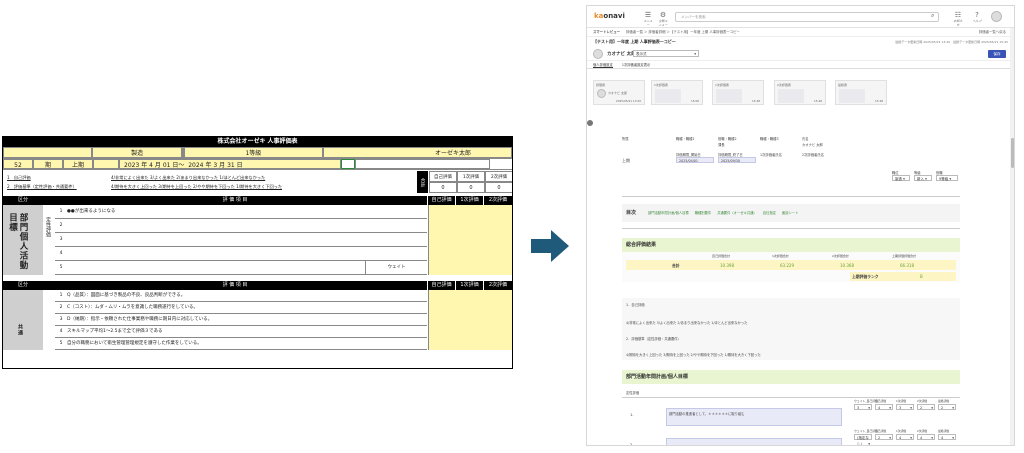 Image resolution: width=1024 pixels, height=453 pixels. I want to click on sheet-item-row: 3 D（納期）：指示・依頼された仕事業務や職務に期日内に対応している。, so click(241, 320).